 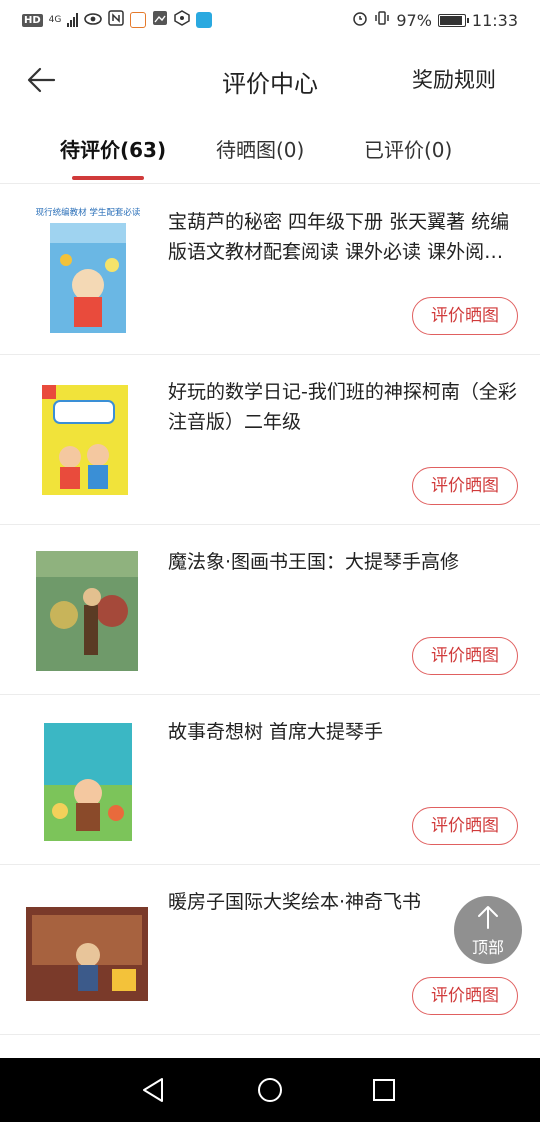 I want to click on alarm-icon, so click(x=360, y=20).